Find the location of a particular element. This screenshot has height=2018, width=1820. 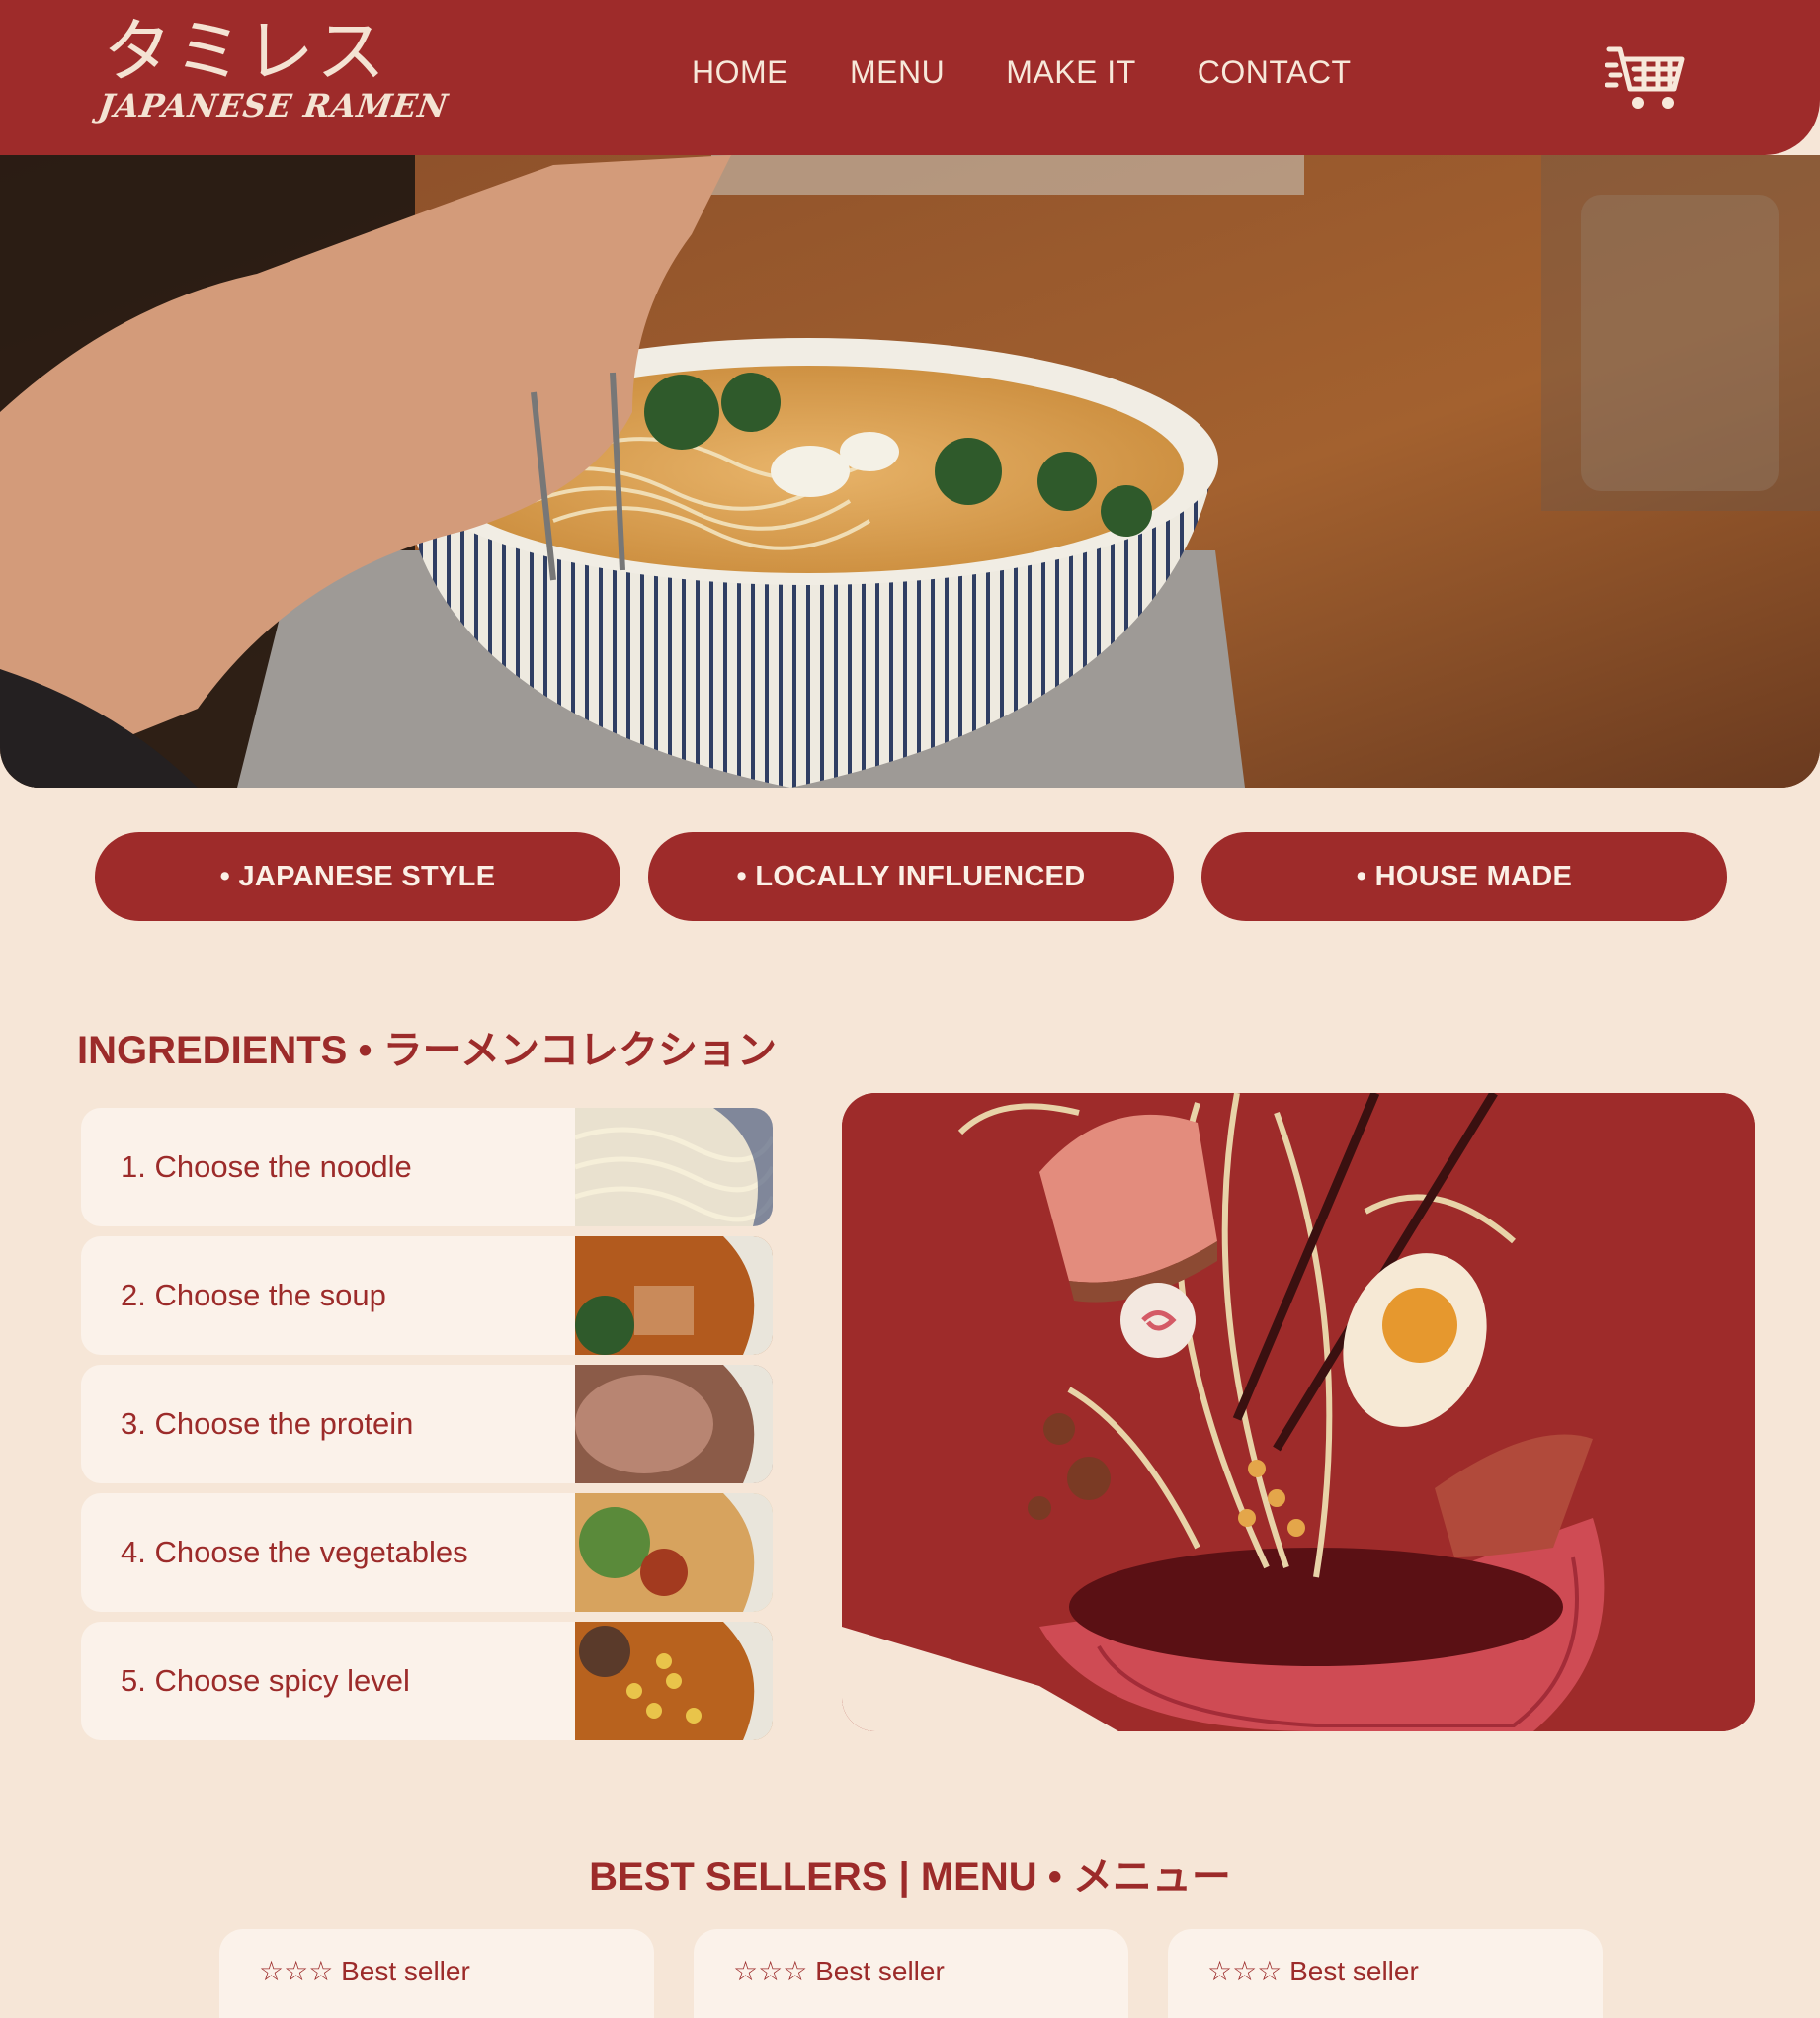

feature-pill-japanese-style: • JAPANESE STYLE is located at coordinates (357, 876).